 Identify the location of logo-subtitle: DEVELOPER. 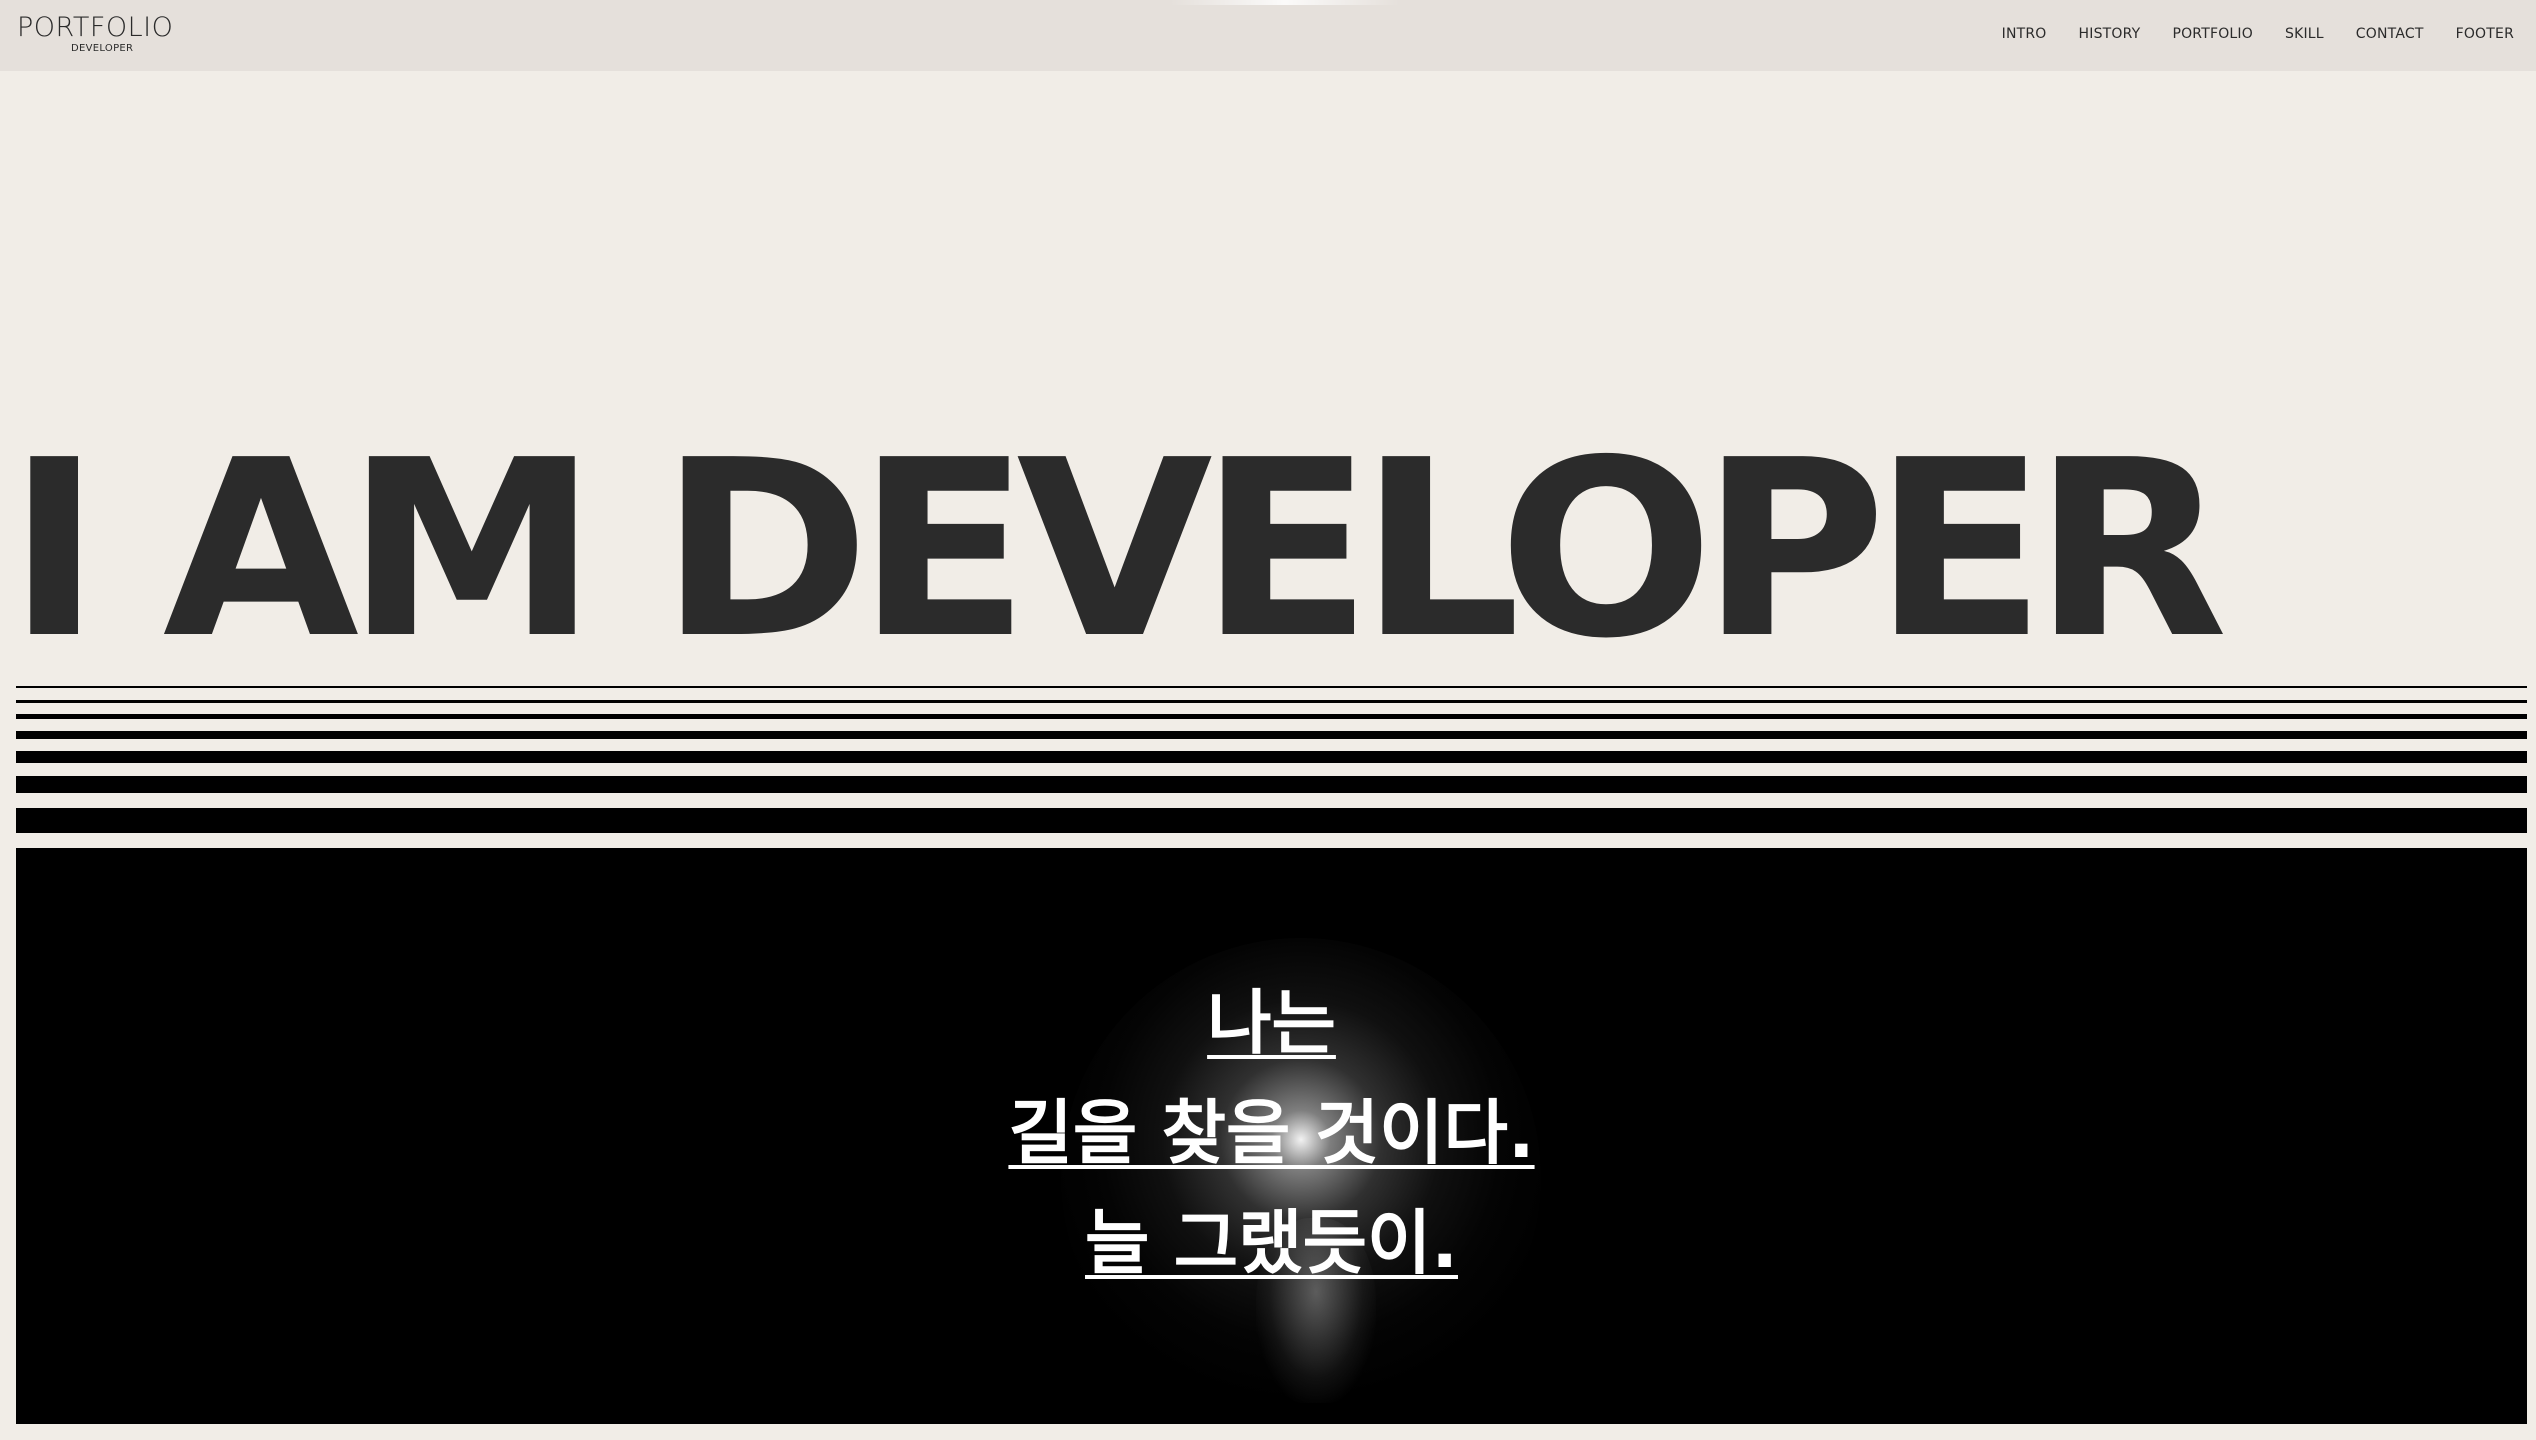
(102, 48).